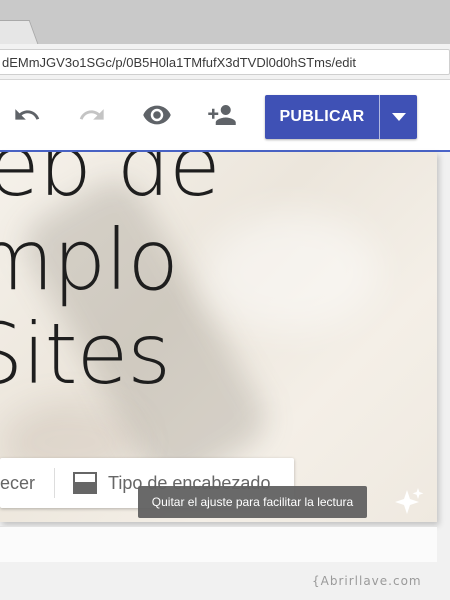 The height and width of the screenshot is (600, 450). Describe the element at coordinates (19, 32) in the screenshot. I see `browser-tab` at that location.